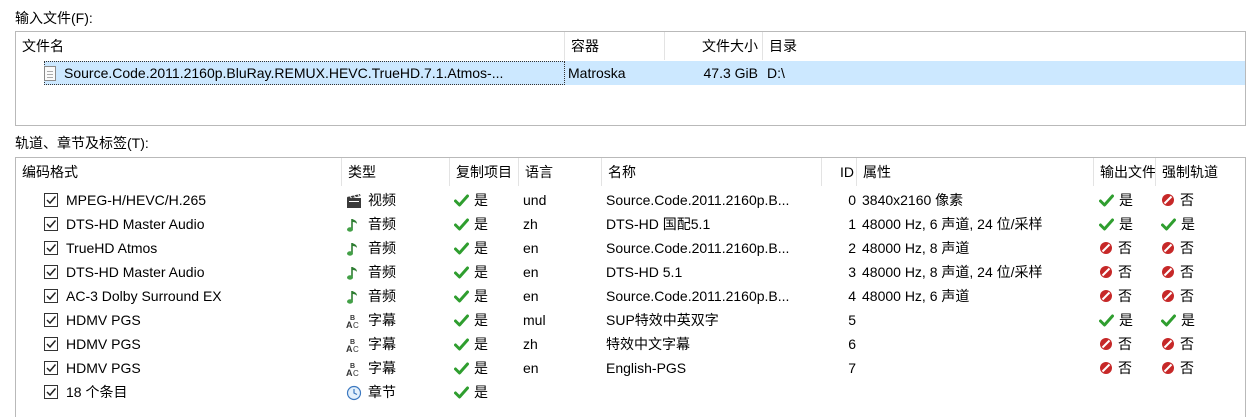 Image resolution: width=1246 pixels, height=417 pixels. I want to click on track-properties: 48000 Hz, 8 声道, 24 位/采样, so click(952, 272).